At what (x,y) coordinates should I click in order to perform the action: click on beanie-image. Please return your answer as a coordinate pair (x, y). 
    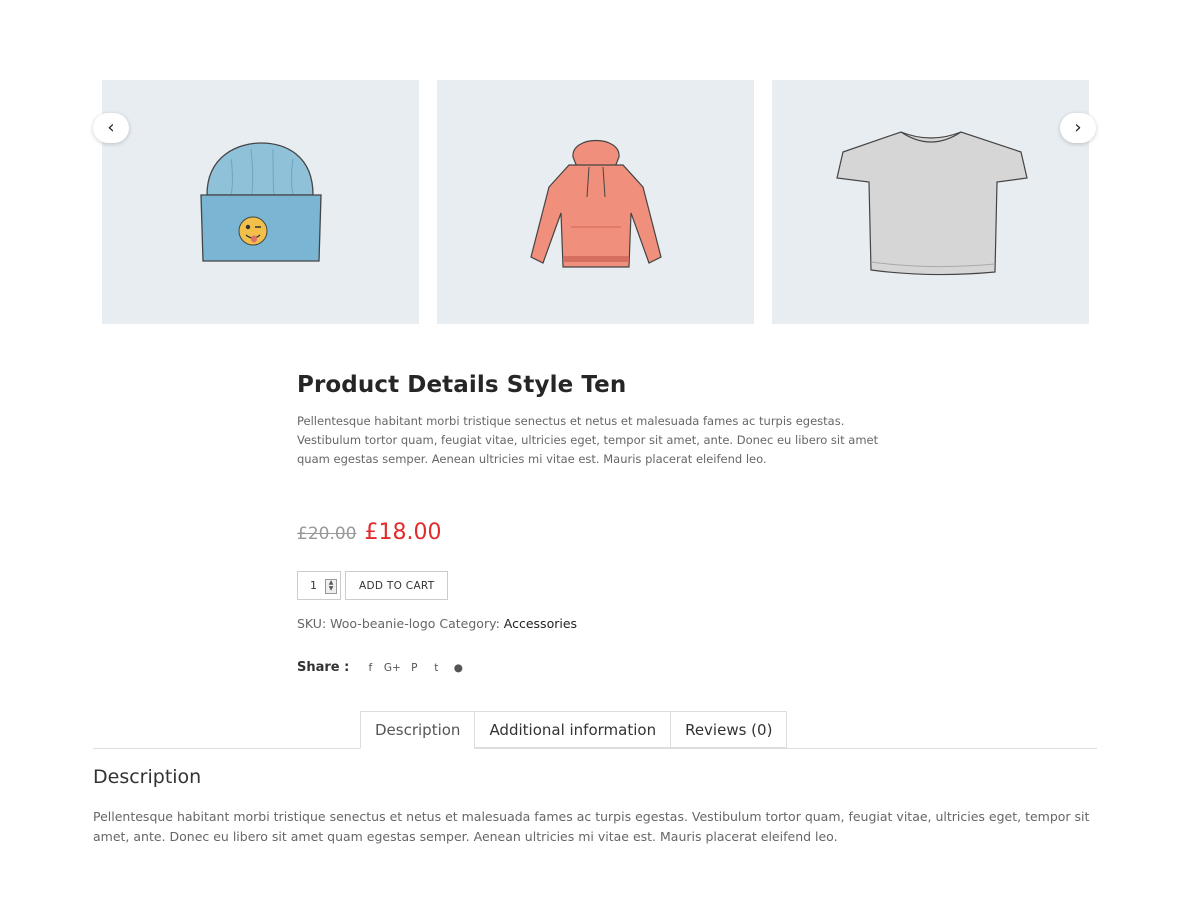
    Looking at the image, I should click on (260, 202).